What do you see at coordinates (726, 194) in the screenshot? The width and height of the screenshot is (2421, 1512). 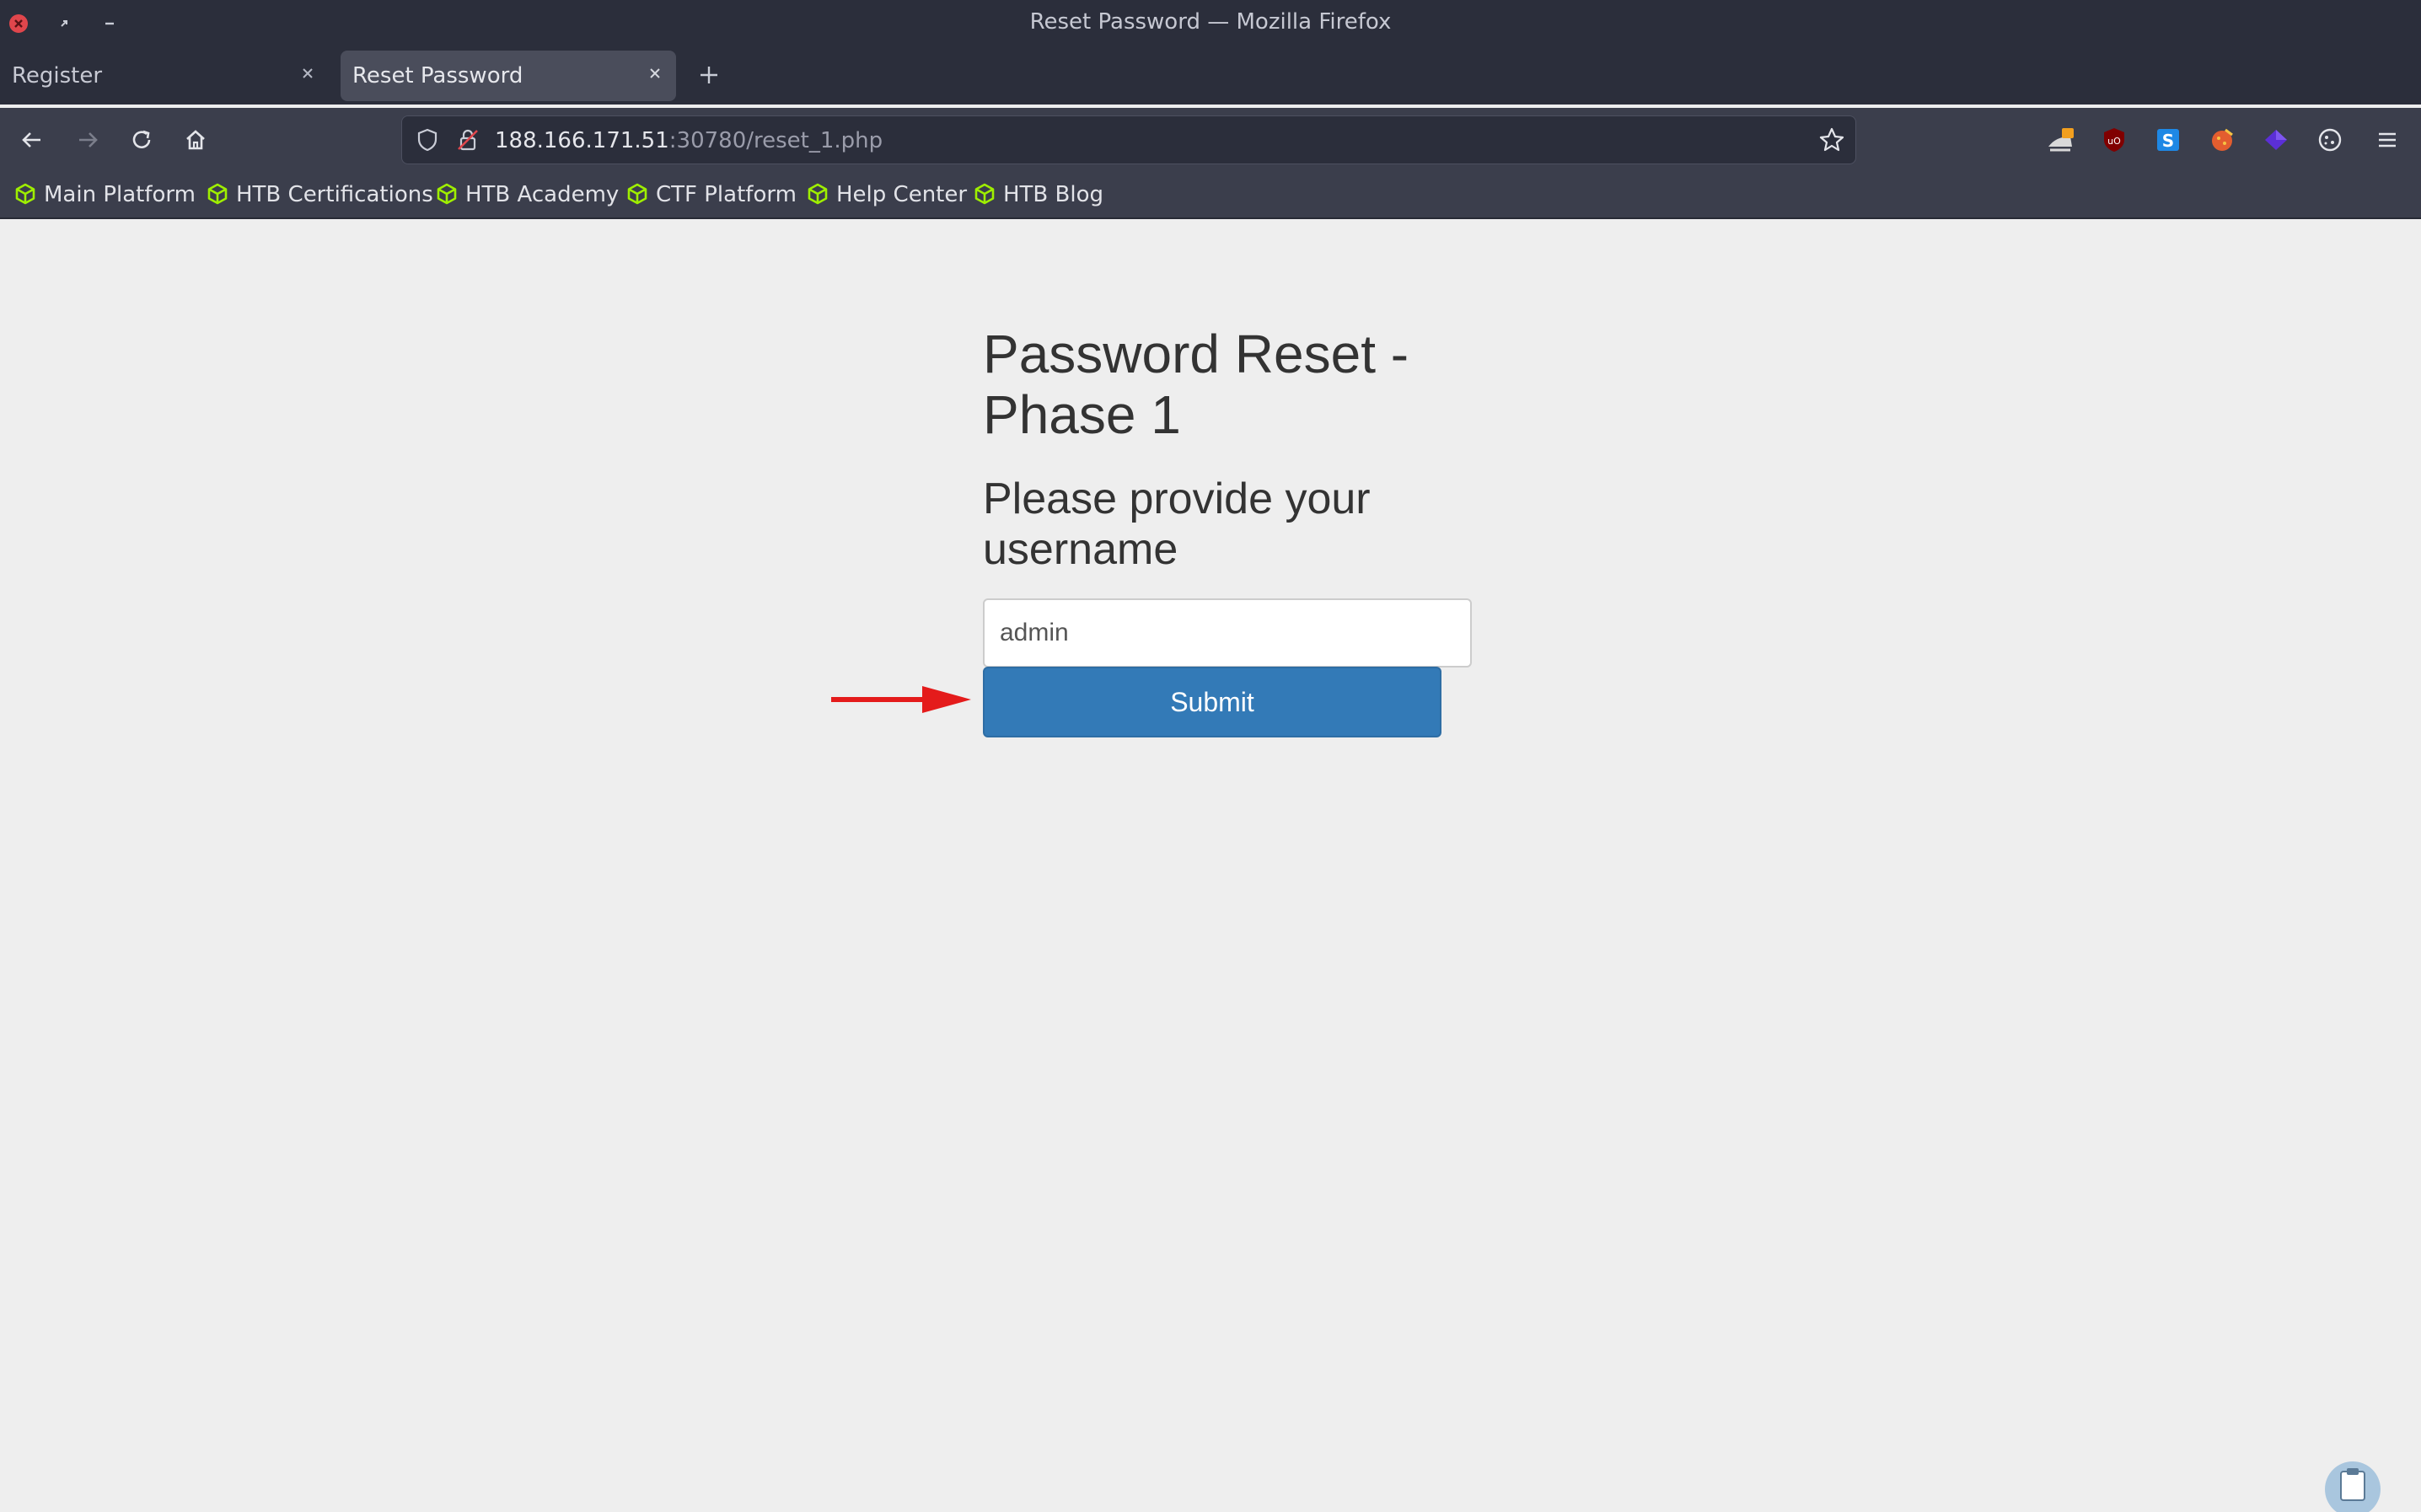 I see `bookmark-label: CTF Platform` at bounding box center [726, 194].